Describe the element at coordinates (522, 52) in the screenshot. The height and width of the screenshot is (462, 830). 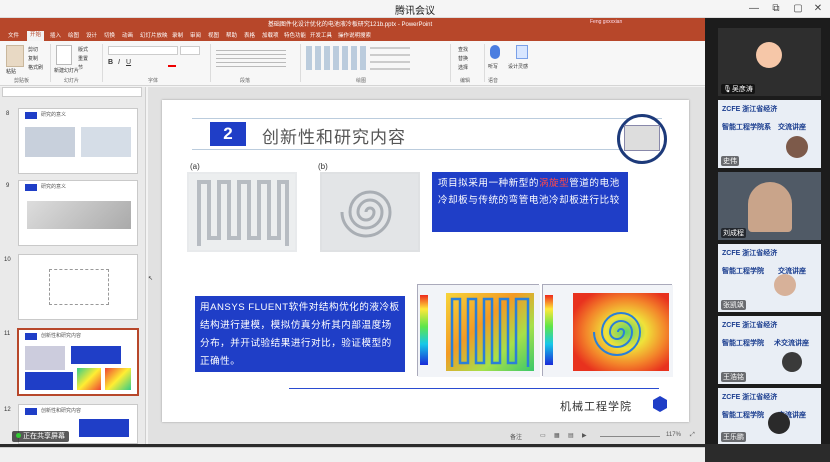
I see `design-ideas-icon` at that location.